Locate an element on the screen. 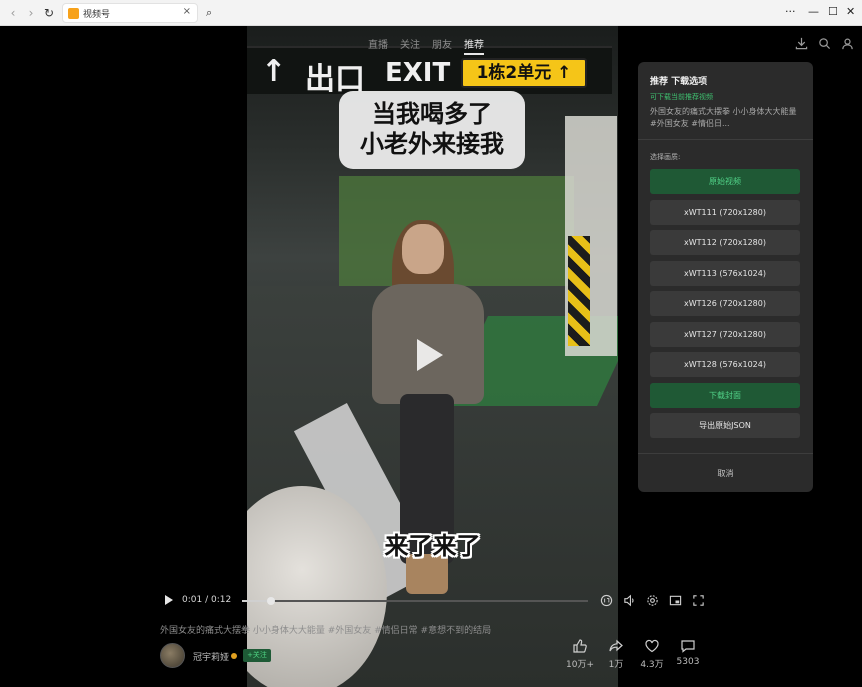 The image size is (862, 687). share-icon is located at coordinates (616, 645).